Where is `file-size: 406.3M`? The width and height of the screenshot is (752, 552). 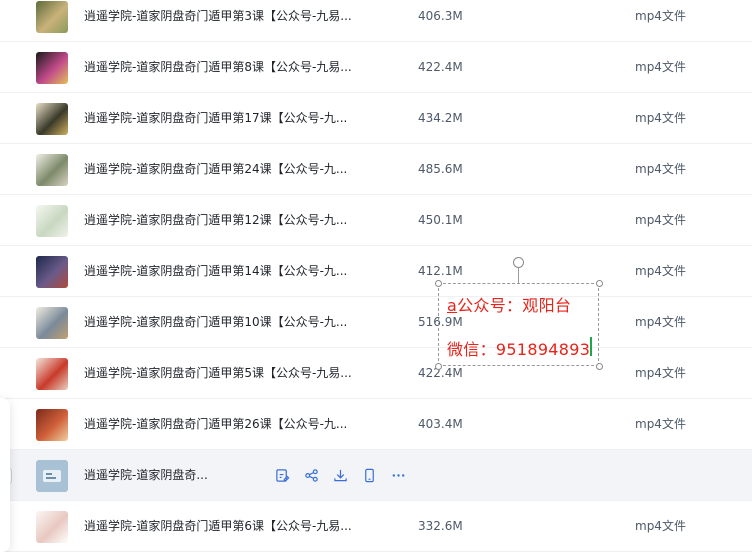 file-size: 406.3M is located at coordinates (440, 16).